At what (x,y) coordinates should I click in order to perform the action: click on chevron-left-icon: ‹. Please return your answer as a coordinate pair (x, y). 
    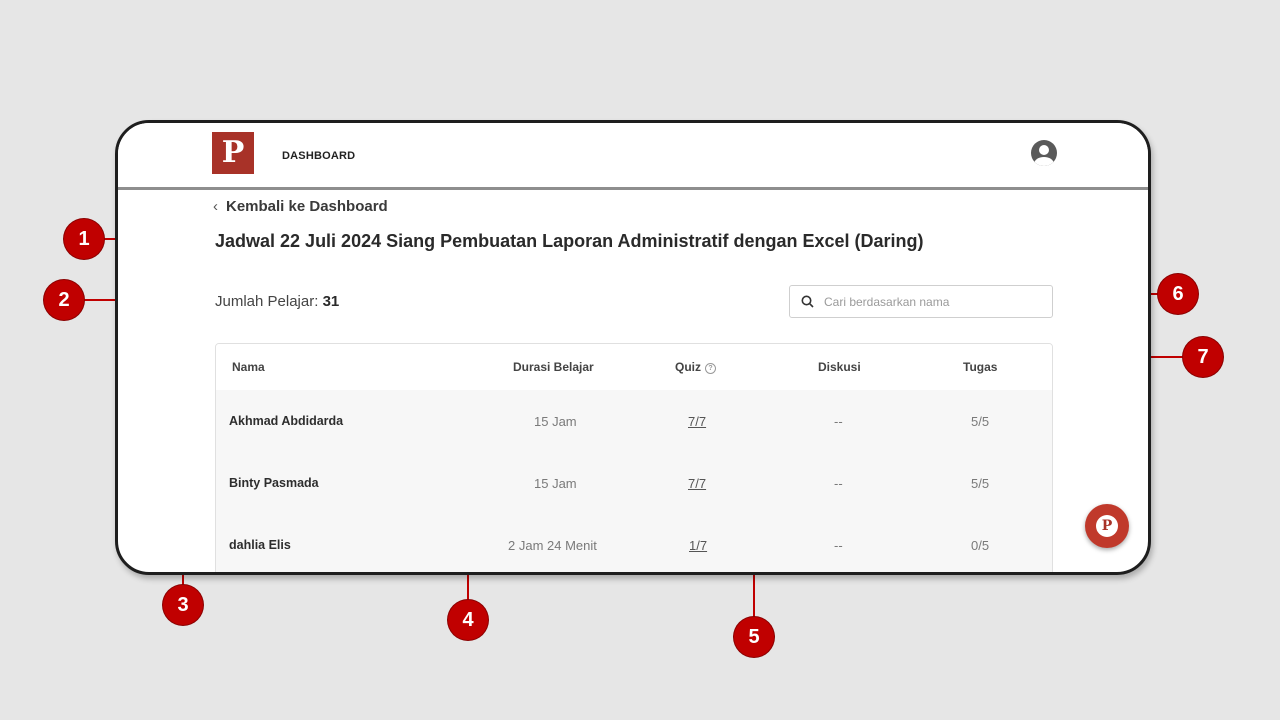
    Looking at the image, I should click on (215, 206).